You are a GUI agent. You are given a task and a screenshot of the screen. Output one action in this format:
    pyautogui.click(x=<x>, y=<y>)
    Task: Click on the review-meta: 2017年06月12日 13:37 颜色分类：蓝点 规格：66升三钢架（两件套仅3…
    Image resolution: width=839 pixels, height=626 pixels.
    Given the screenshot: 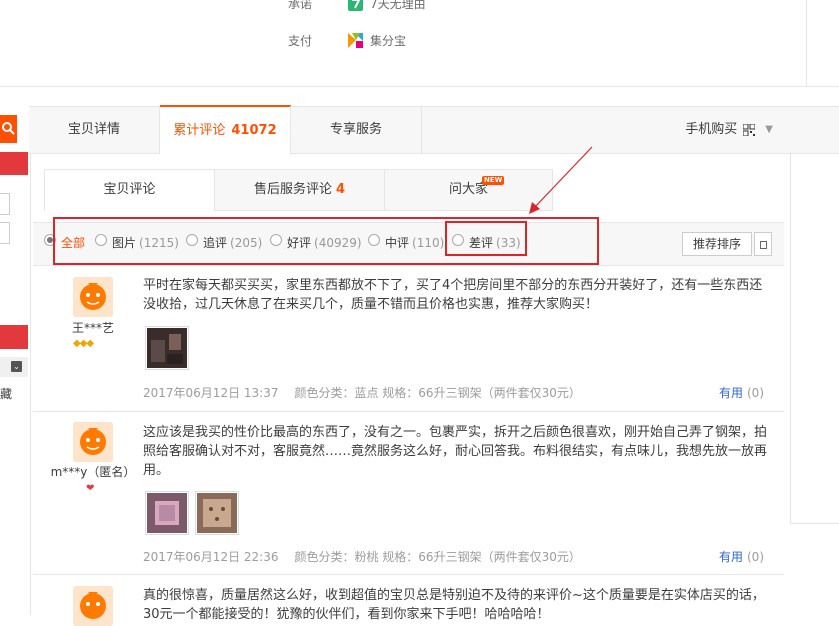 What is the action you would take?
    pyautogui.click(x=362, y=392)
    